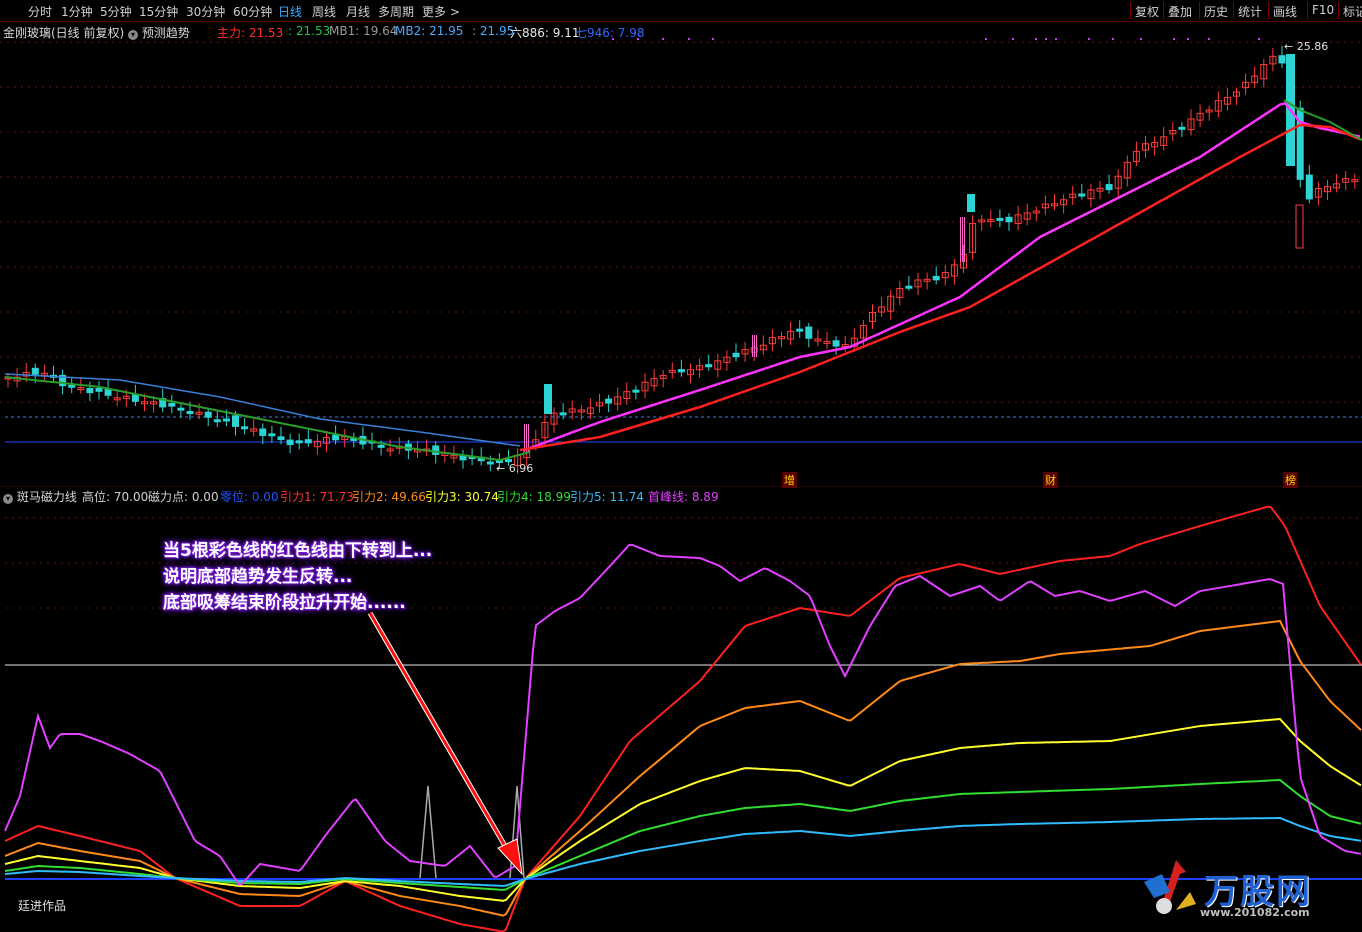  I want to click on period-tab-7: 周线, so click(324, 11).